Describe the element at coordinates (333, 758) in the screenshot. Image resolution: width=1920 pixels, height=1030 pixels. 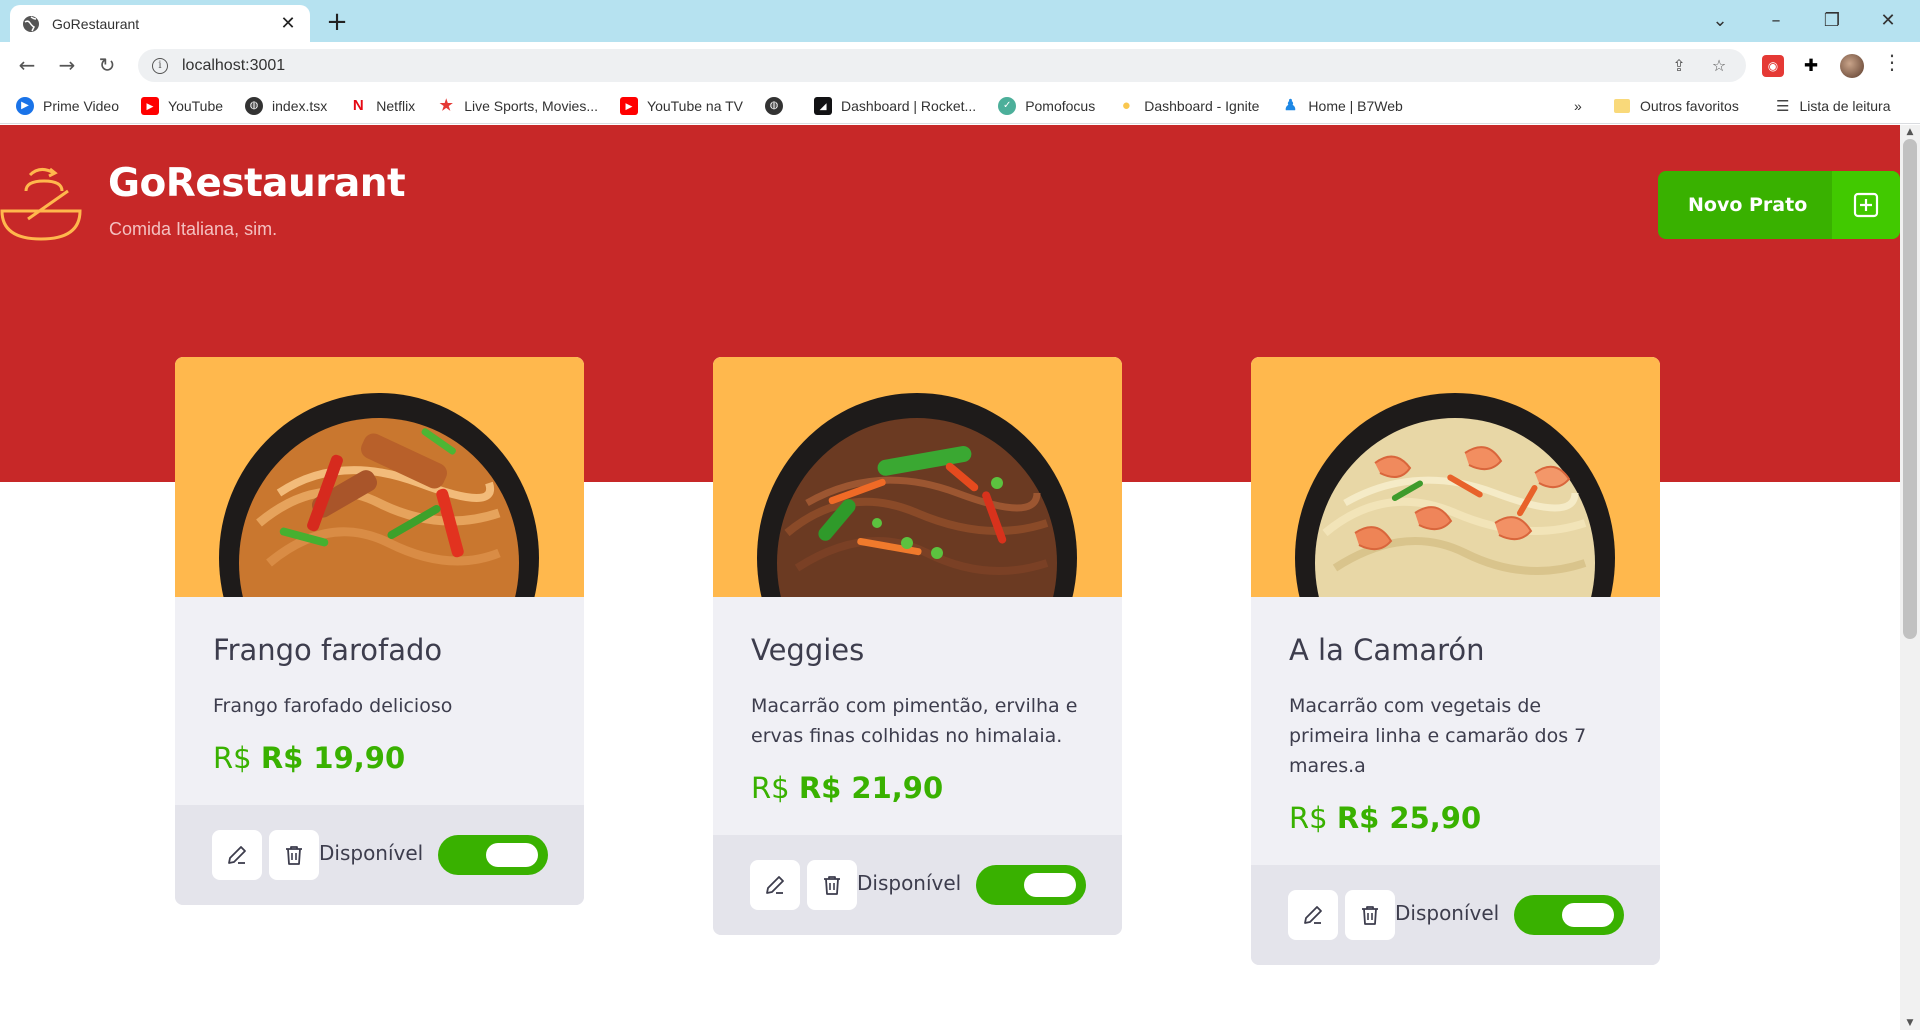
I see `price-value: R$ 19,90` at that location.